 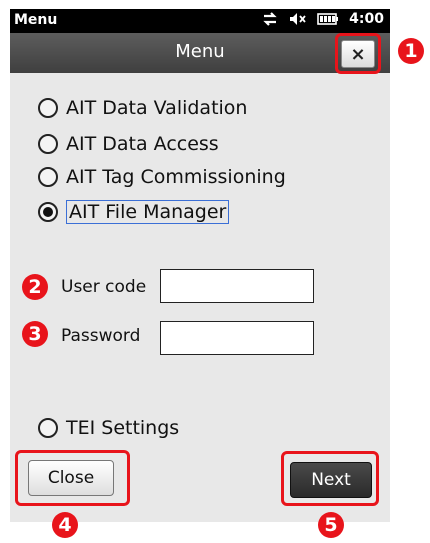 What do you see at coordinates (35, 334) in the screenshot?
I see `callout-badge-3: 3` at bounding box center [35, 334].